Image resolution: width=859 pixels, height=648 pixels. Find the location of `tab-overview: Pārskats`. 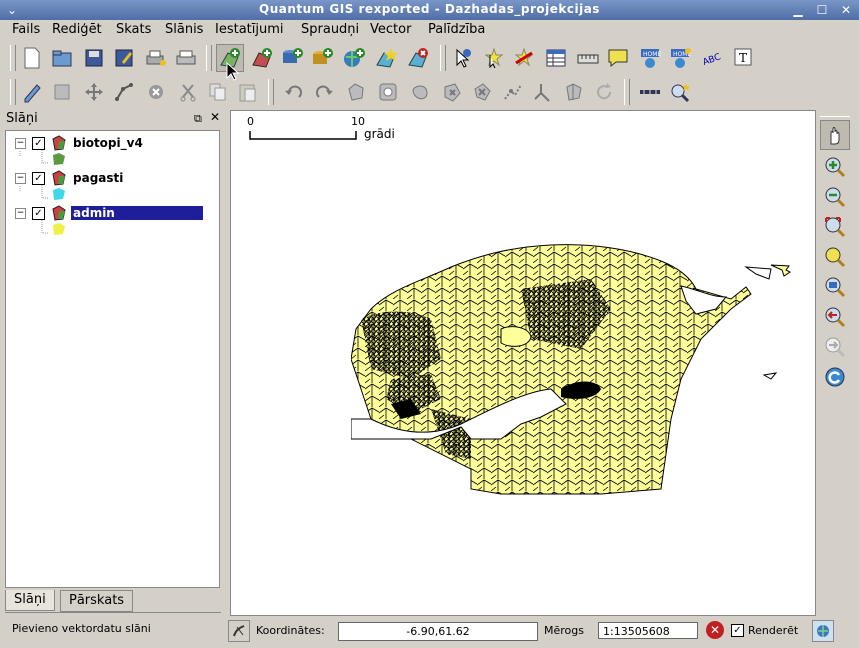

tab-overview: Pārskats is located at coordinates (97, 601).